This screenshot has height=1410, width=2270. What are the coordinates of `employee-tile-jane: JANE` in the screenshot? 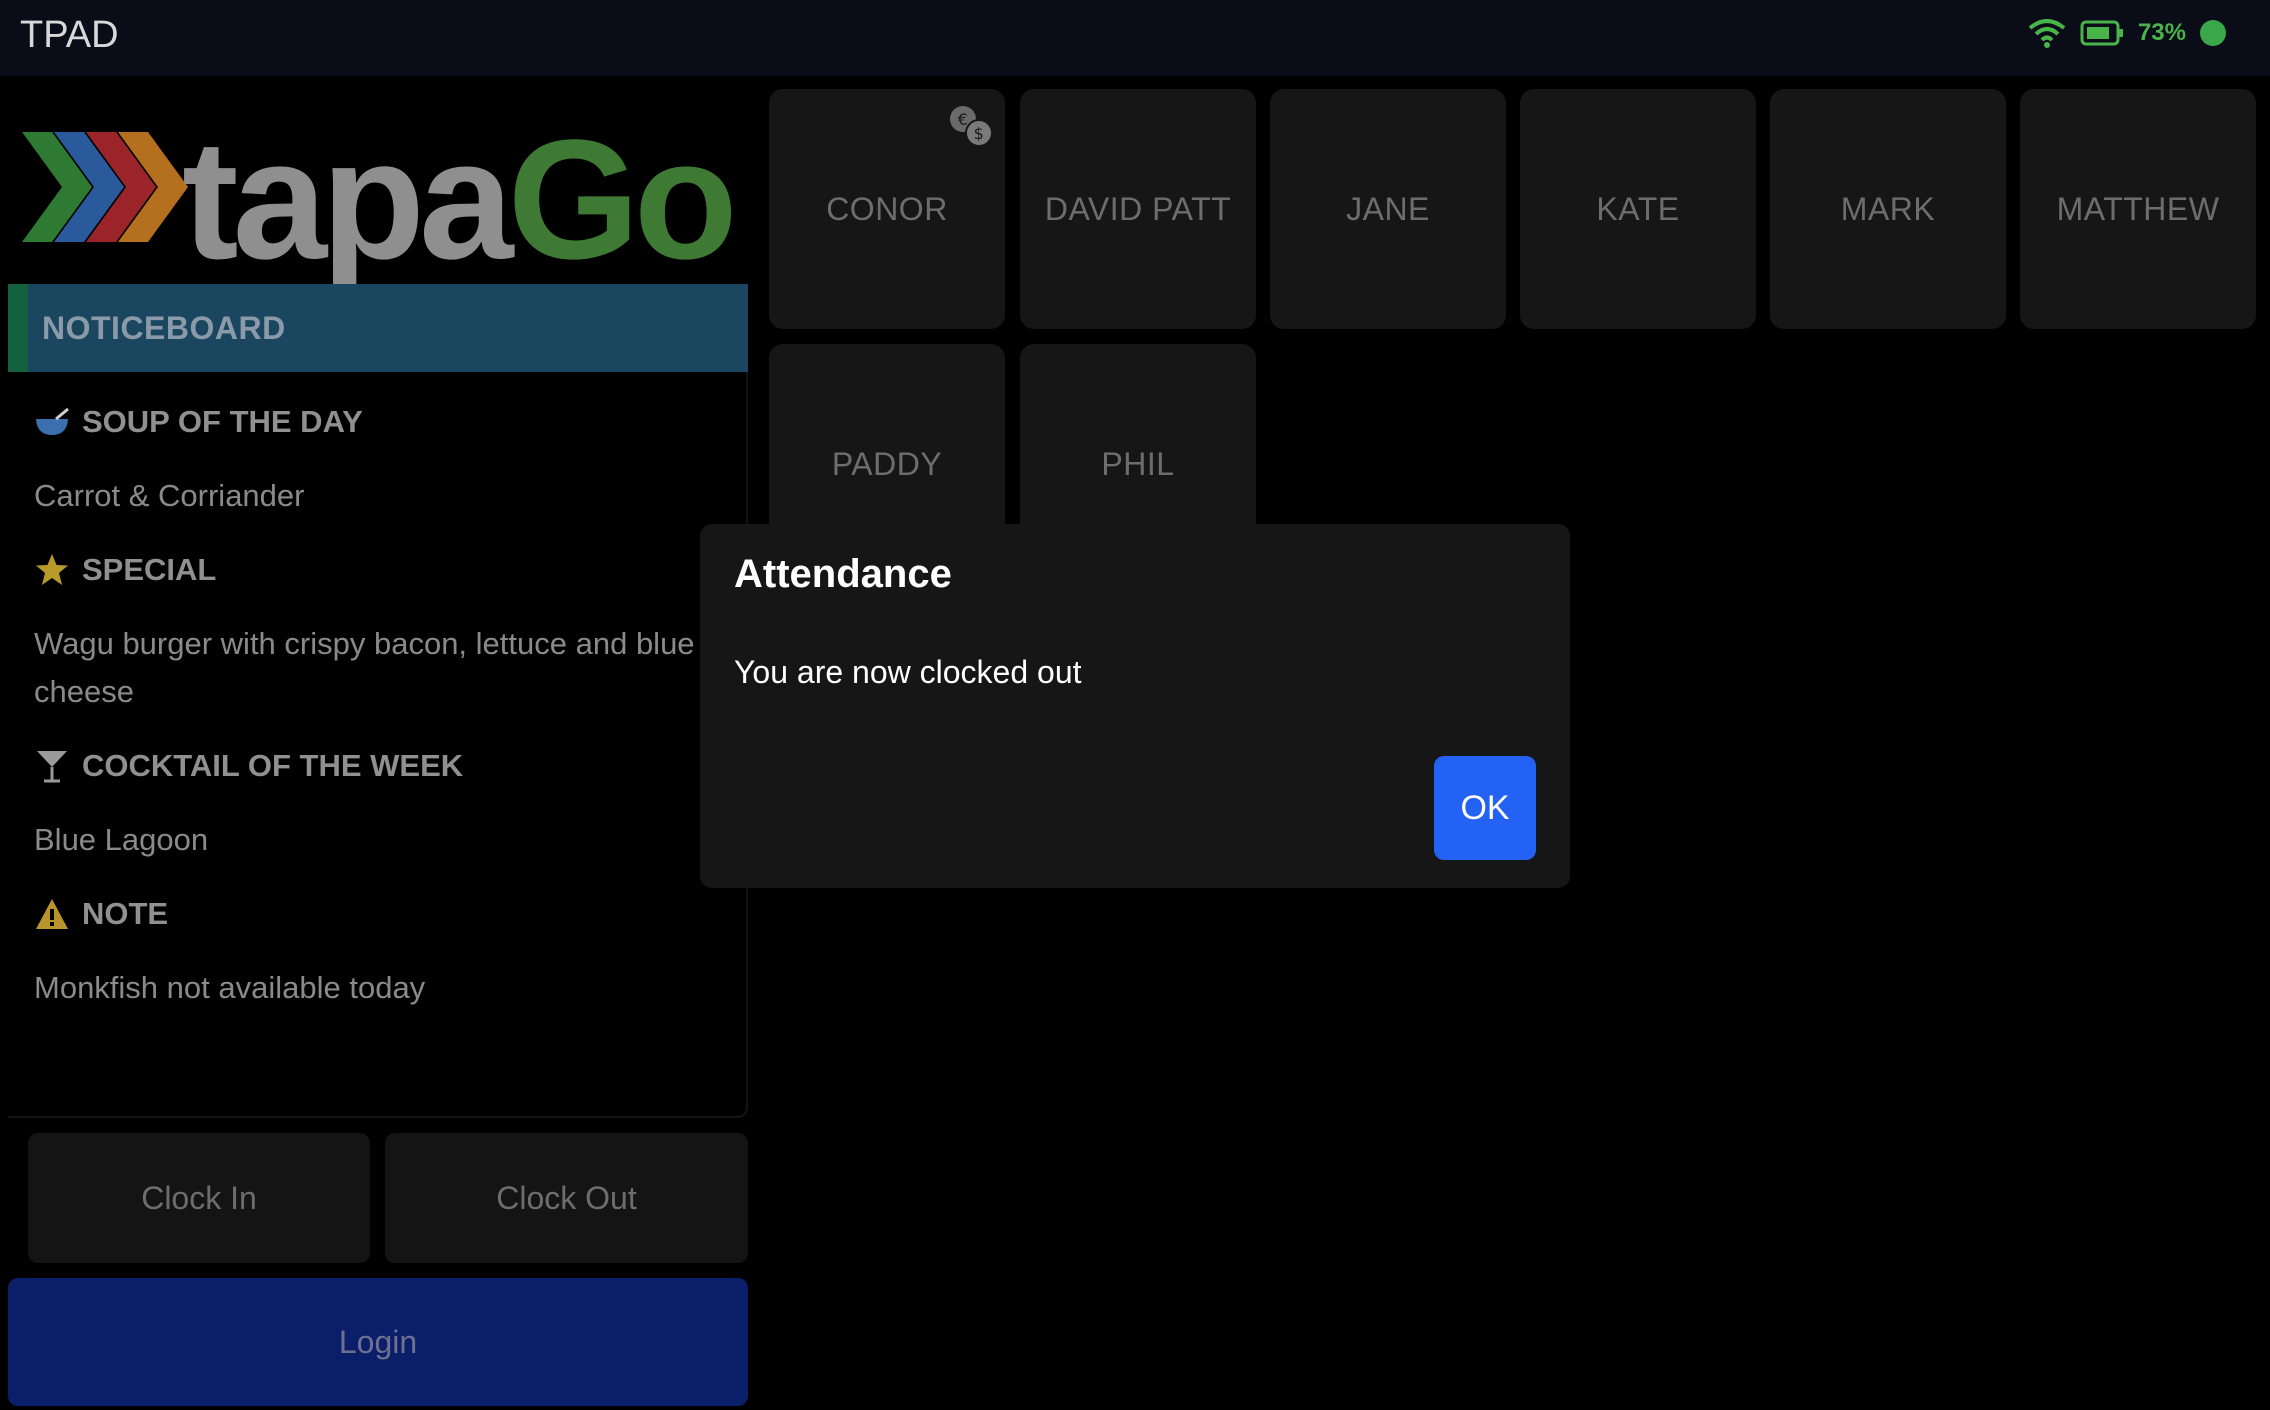 It's located at (1388, 209).